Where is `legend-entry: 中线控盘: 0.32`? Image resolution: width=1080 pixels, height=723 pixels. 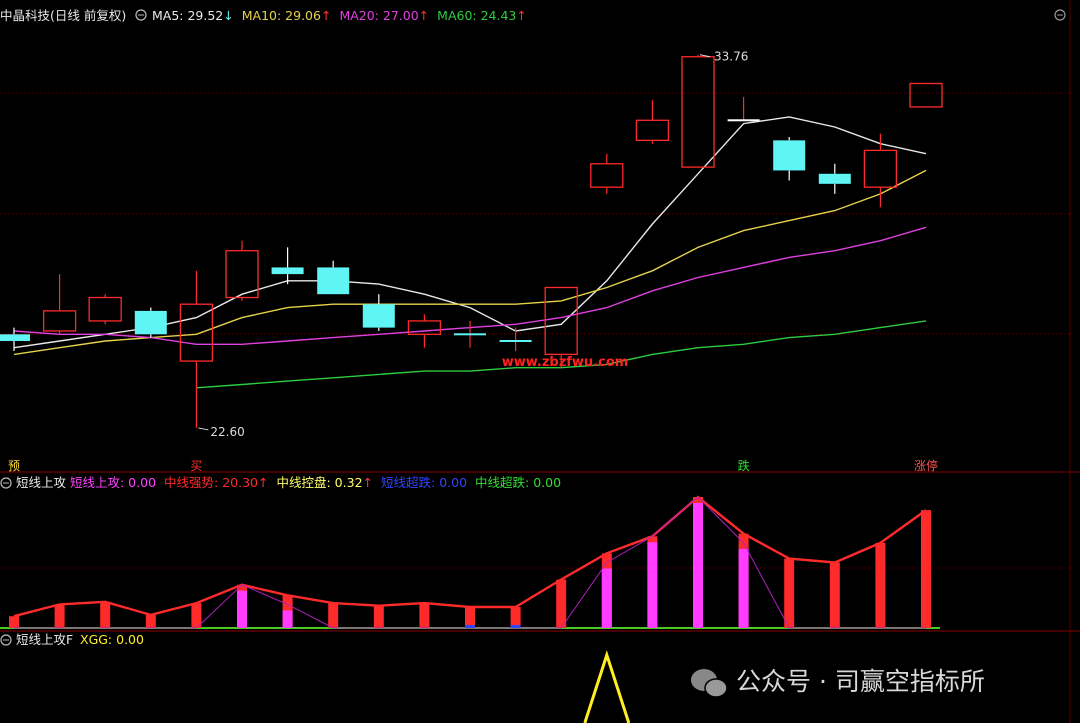 legend-entry: 中线控盘: 0.32 is located at coordinates (320, 482).